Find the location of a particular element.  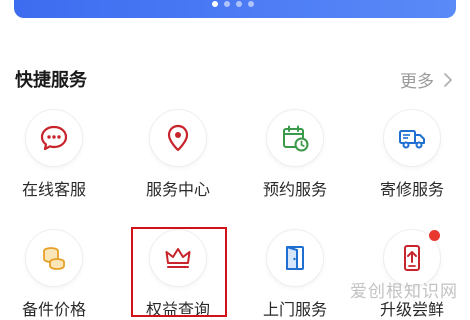

tile-service-center: 服务中心 is located at coordinates (178, 155).